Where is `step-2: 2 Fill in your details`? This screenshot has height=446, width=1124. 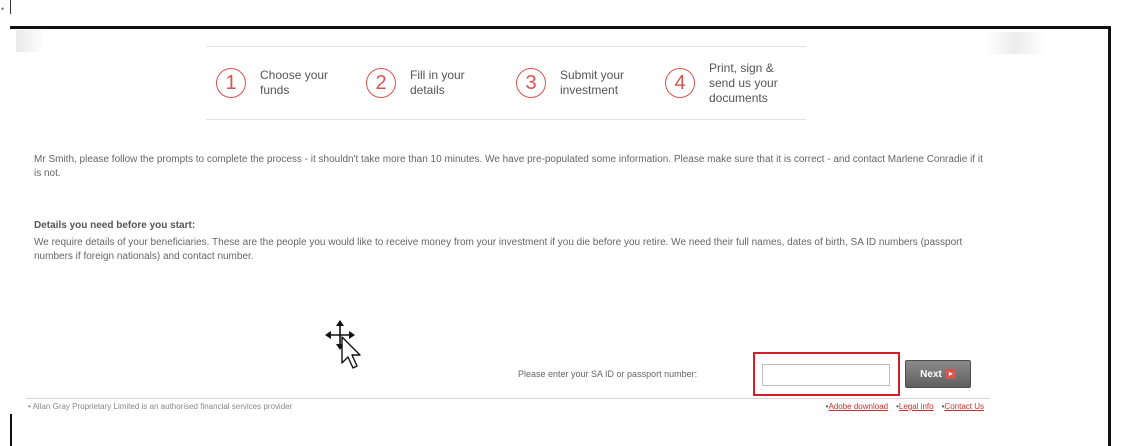
step-2: 2 Fill in your details is located at coordinates (415, 83).